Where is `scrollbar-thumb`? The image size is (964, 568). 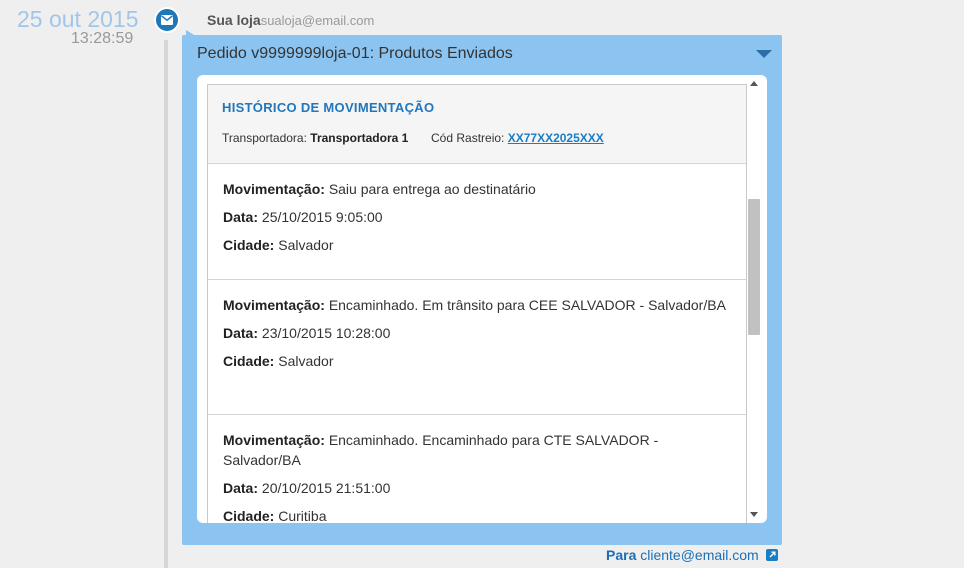
scrollbar-thumb is located at coordinates (754, 267).